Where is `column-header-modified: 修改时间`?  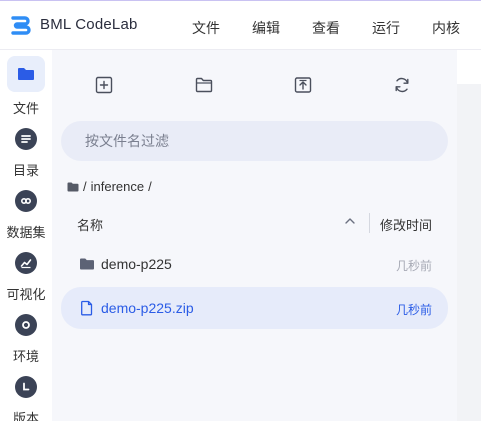 column-header-modified: 修改时间 is located at coordinates (406, 224).